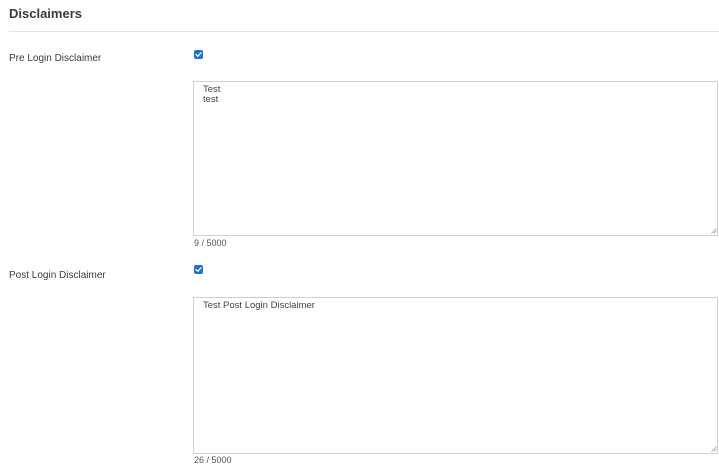  Describe the element at coordinates (210, 243) in the screenshot. I see `pre-login-character-counter: 9 / 5000` at that location.